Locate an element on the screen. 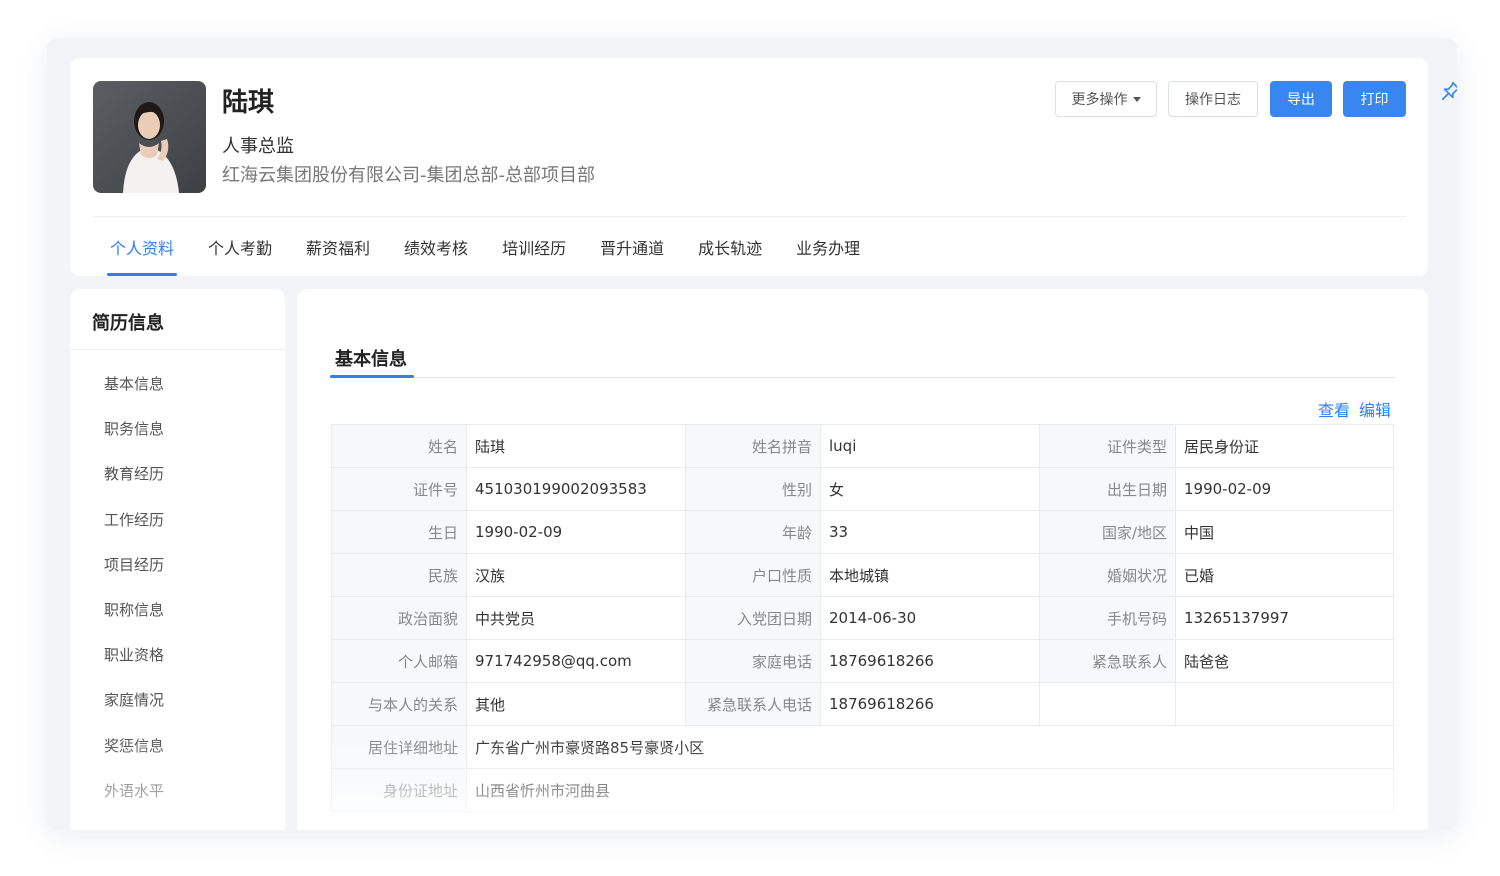 The height and width of the screenshot is (876, 1500). sidebar-item-family: 家庭情况 is located at coordinates (134, 712).